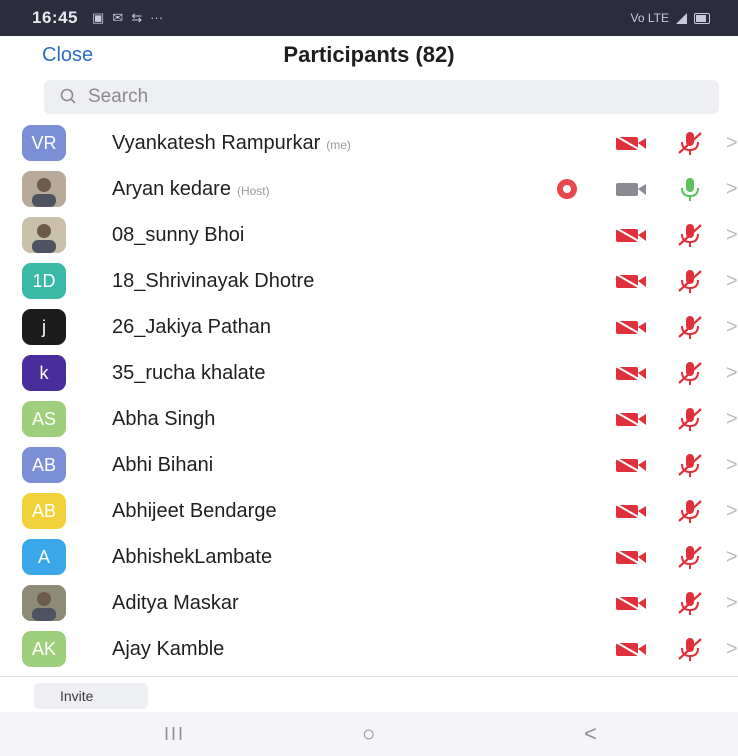 The width and height of the screenshot is (738, 756). I want to click on participant-name-text: Abha Singh, so click(164, 418).